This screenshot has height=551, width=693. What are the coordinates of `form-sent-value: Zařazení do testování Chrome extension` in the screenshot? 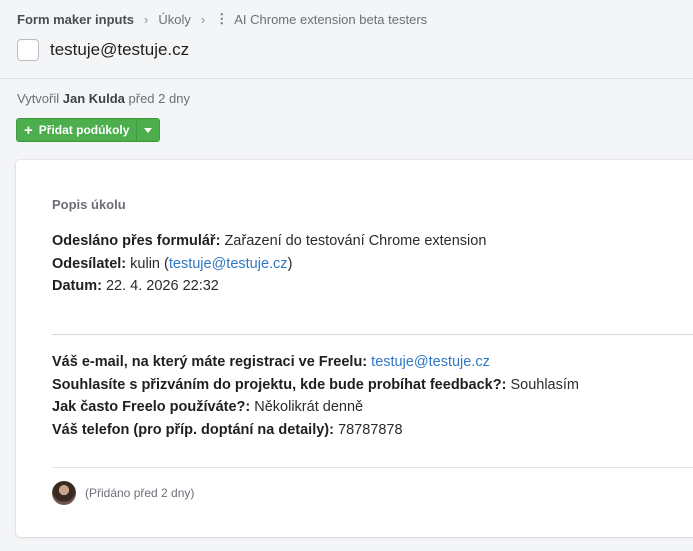 It's located at (355, 241).